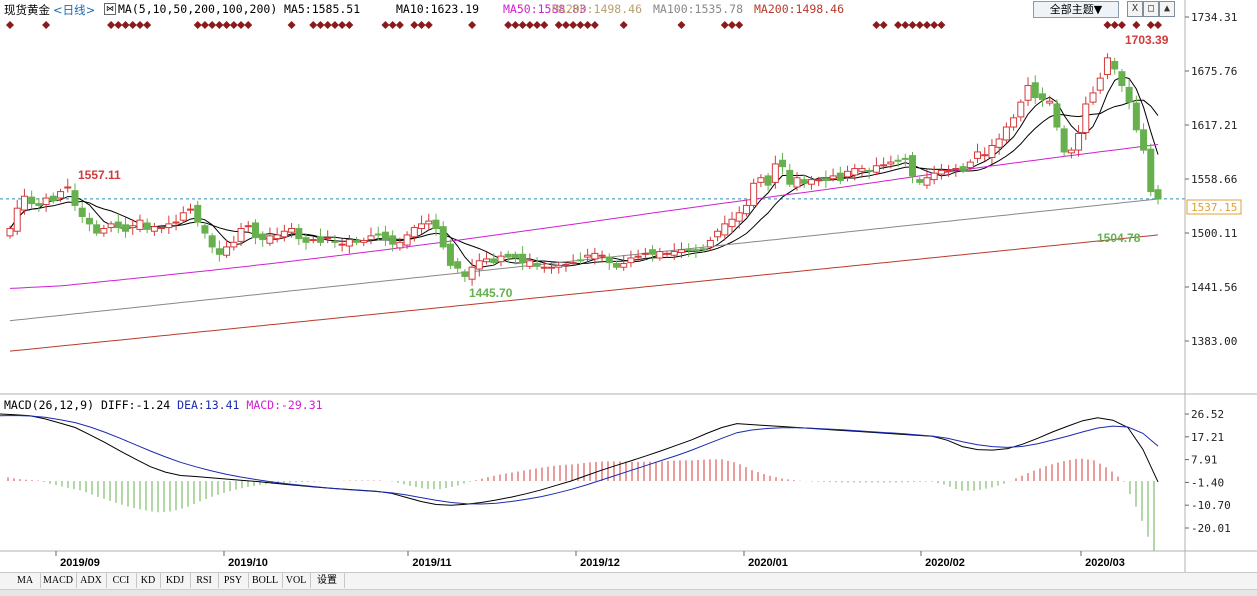  What do you see at coordinates (49, 405) in the screenshot?
I see `macd-label: MACD(26,12,9)` at bounding box center [49, 405].